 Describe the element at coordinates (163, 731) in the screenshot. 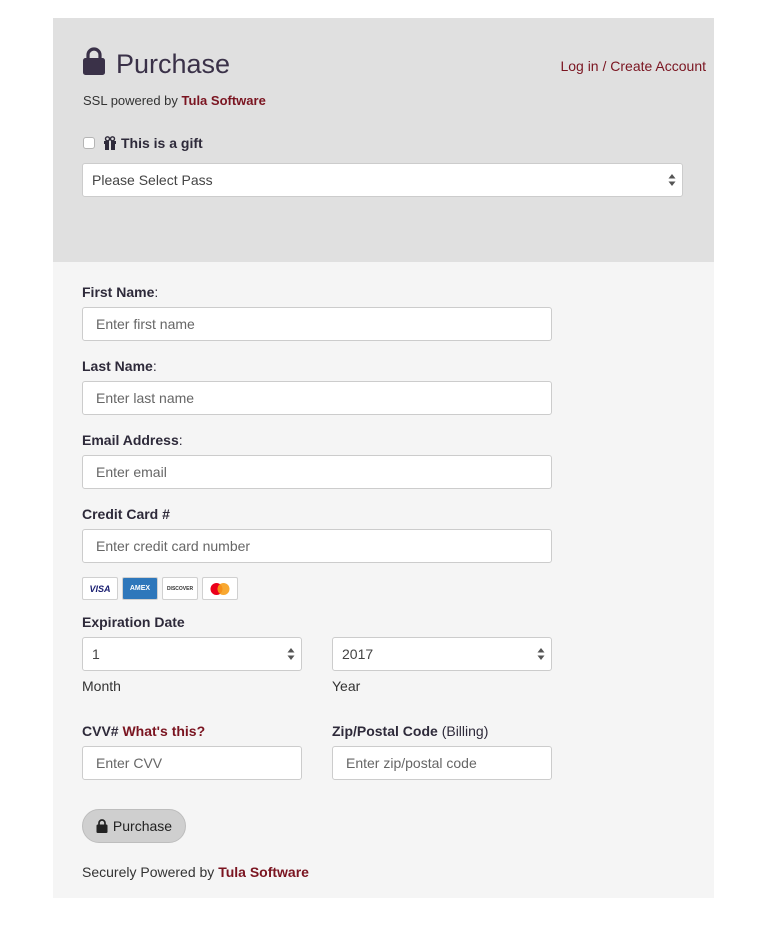

I see `cvv-help-link: What's this?` at that location.